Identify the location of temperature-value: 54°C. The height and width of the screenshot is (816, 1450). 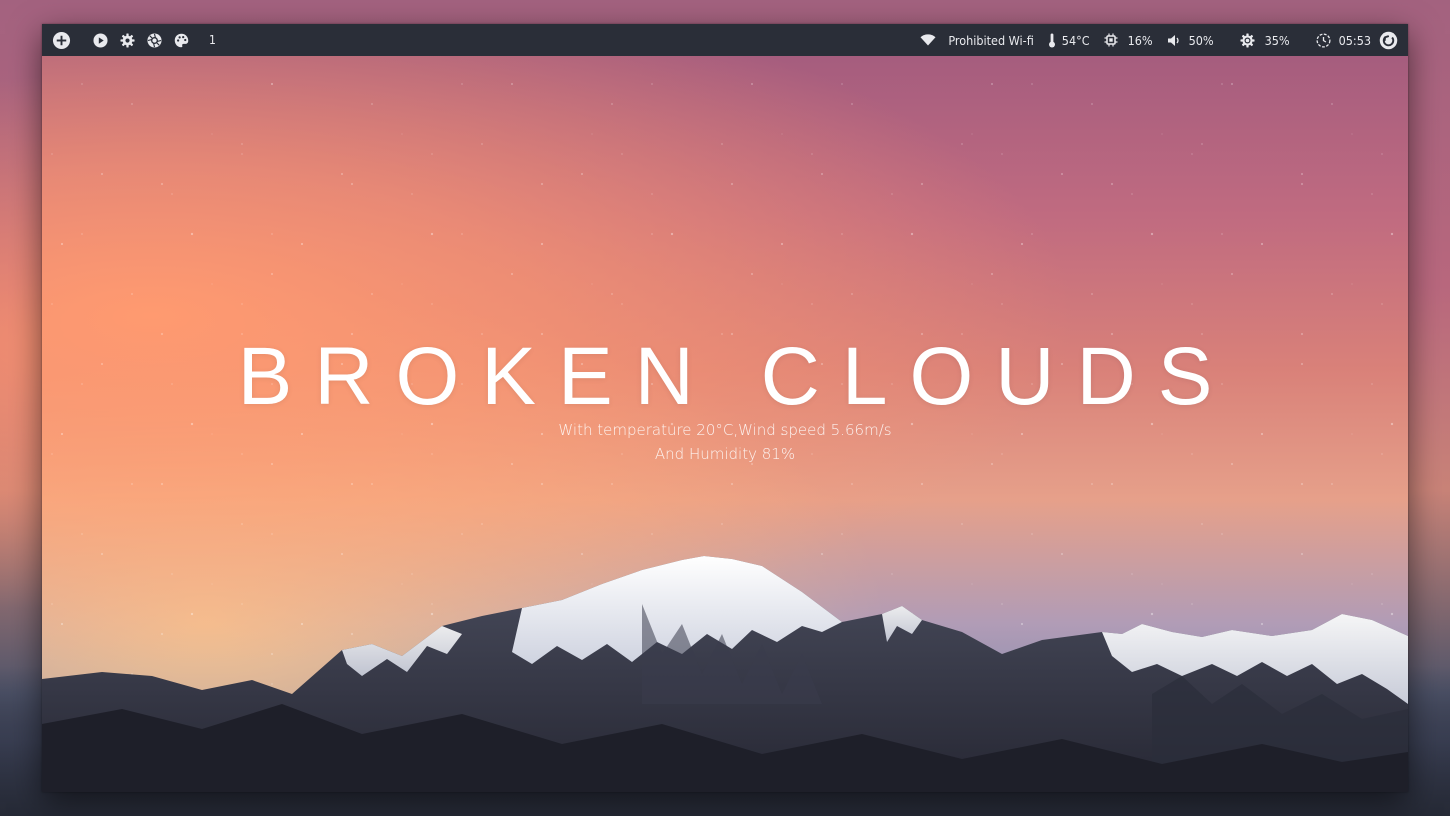
(1075, 40).